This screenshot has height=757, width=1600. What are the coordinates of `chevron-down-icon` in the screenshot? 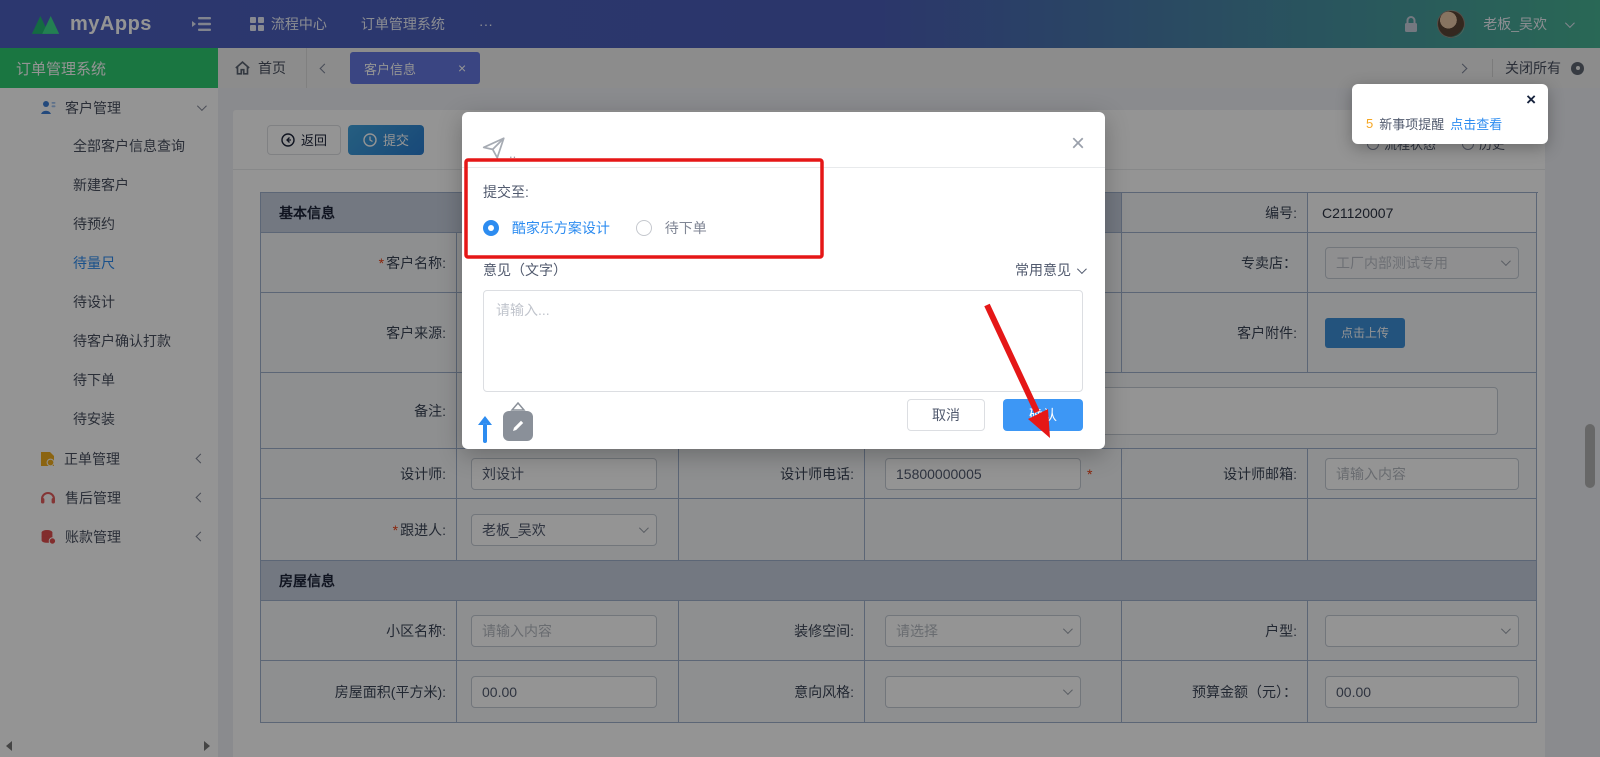 It's located at (1081, 268).